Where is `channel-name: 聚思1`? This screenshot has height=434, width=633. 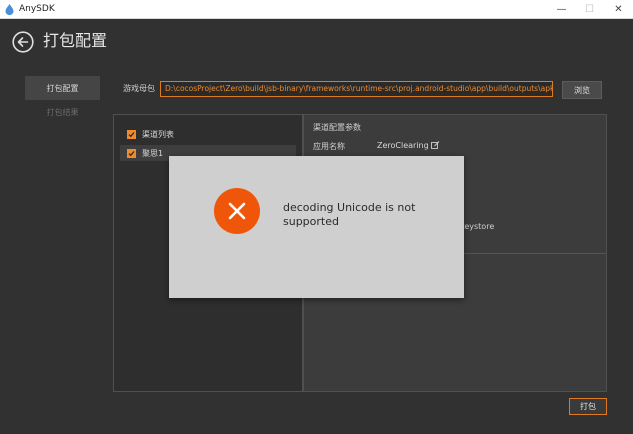
channel-name: 聚思1 is located at coordinates (153, 153).